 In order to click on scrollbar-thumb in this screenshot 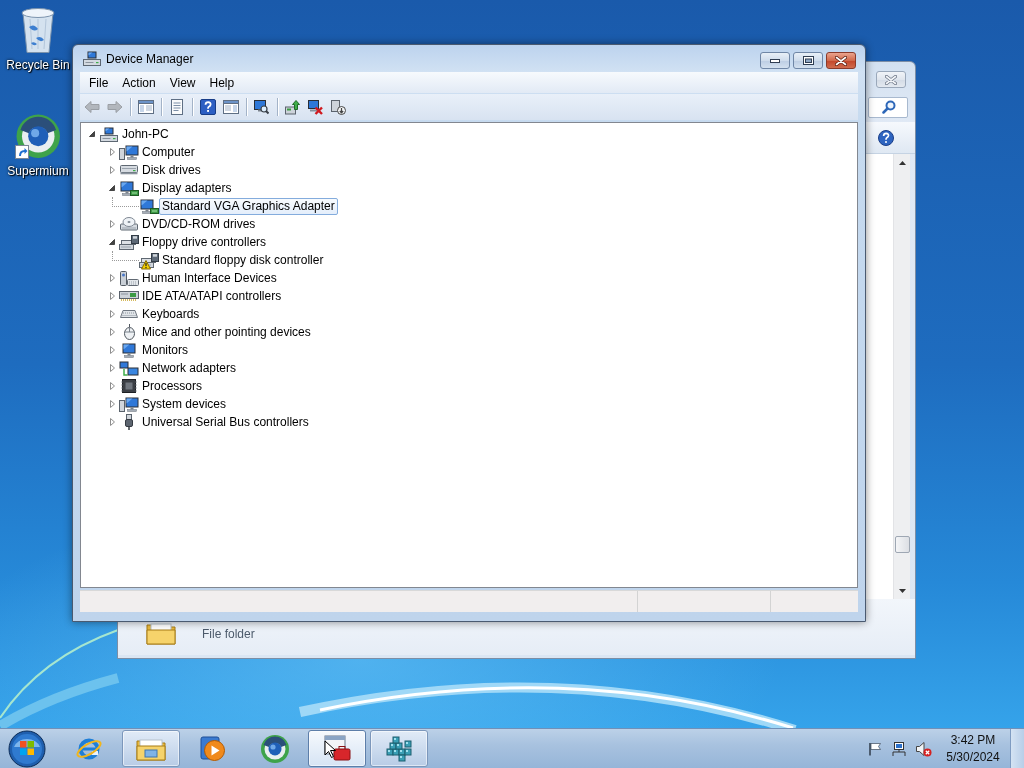, I will do `click(902, 544)`.